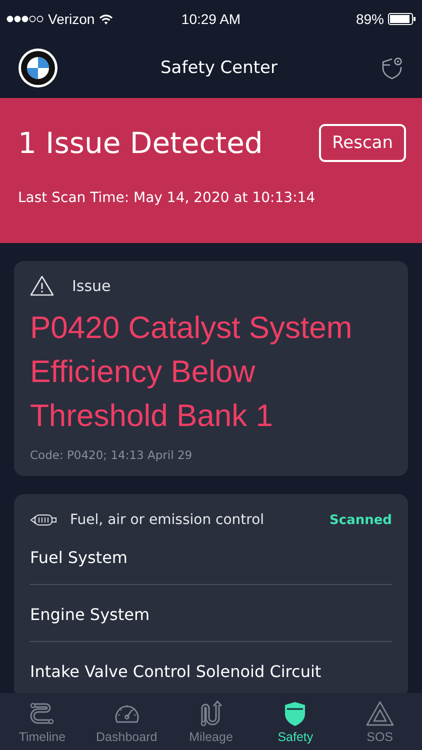  I want to click on triangle-icon, so click(380, 714).